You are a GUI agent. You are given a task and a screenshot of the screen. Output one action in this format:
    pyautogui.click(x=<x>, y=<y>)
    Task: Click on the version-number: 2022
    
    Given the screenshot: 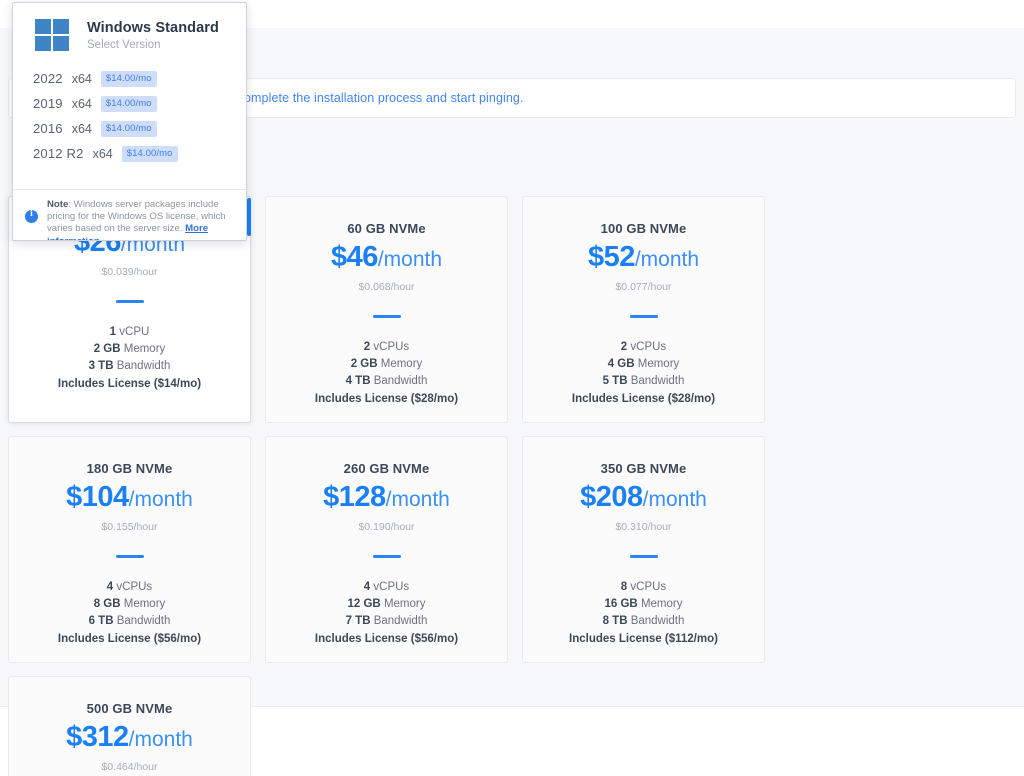 What is the action you would take?
    pyautogui.click(x=48, y=78)
    